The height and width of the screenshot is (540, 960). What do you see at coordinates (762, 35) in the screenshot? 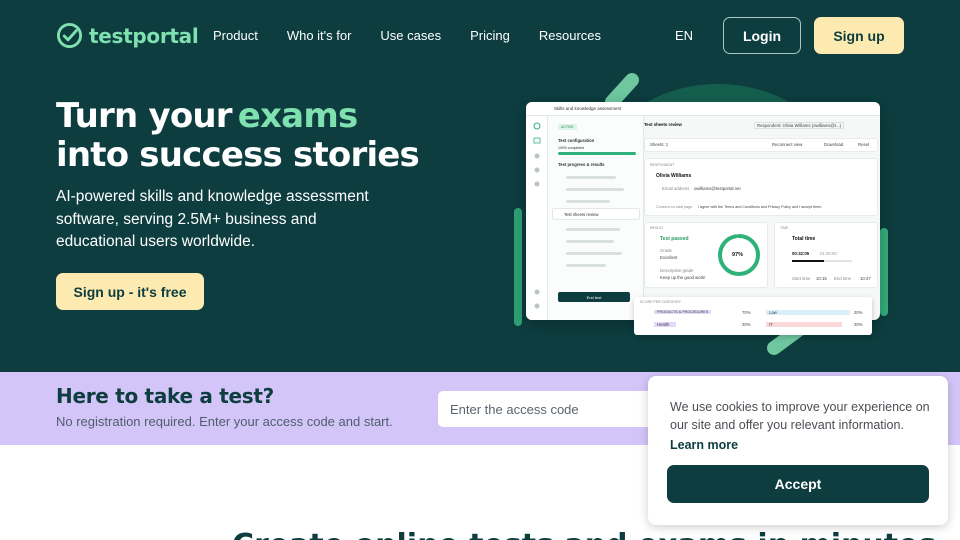
I see `login-button: Login` at bounding box center [762, 35].